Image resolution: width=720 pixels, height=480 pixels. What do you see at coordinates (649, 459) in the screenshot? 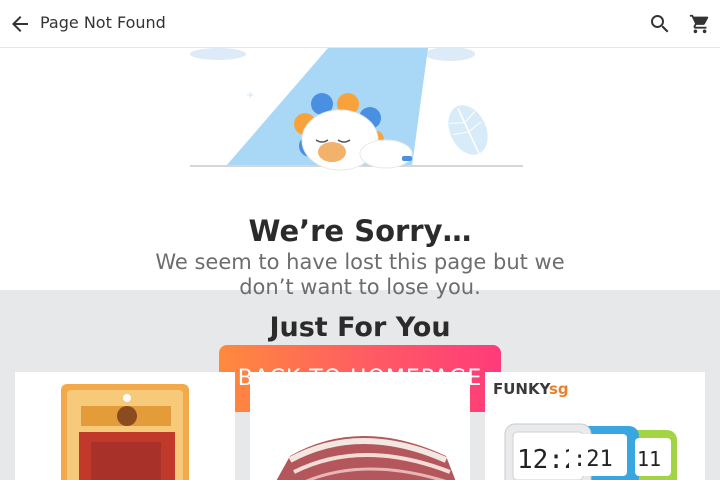
I see `svg-text: 11` at bounding box center [649, 459].